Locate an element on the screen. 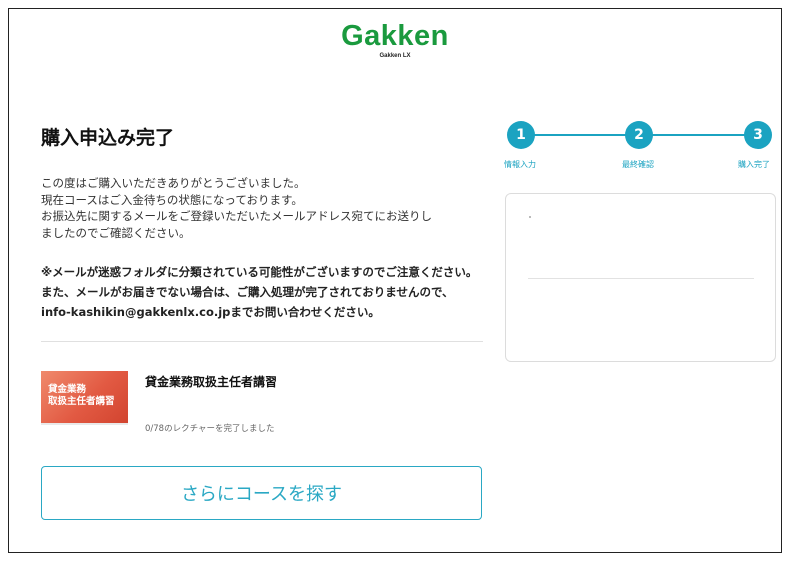 The width and height of the screenshot is (792, 568). order-summary-card is located at coordinates (640, 277).